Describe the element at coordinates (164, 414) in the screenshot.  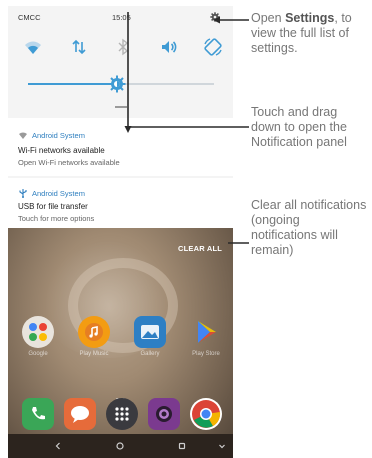
I see `camera-icon` at that location.